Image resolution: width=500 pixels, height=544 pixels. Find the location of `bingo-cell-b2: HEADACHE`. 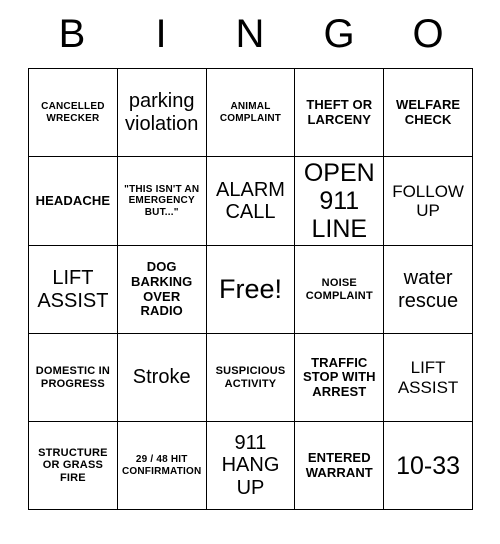

bingo-cell-b2: HEADACHE is located at coordinates (73, 201).